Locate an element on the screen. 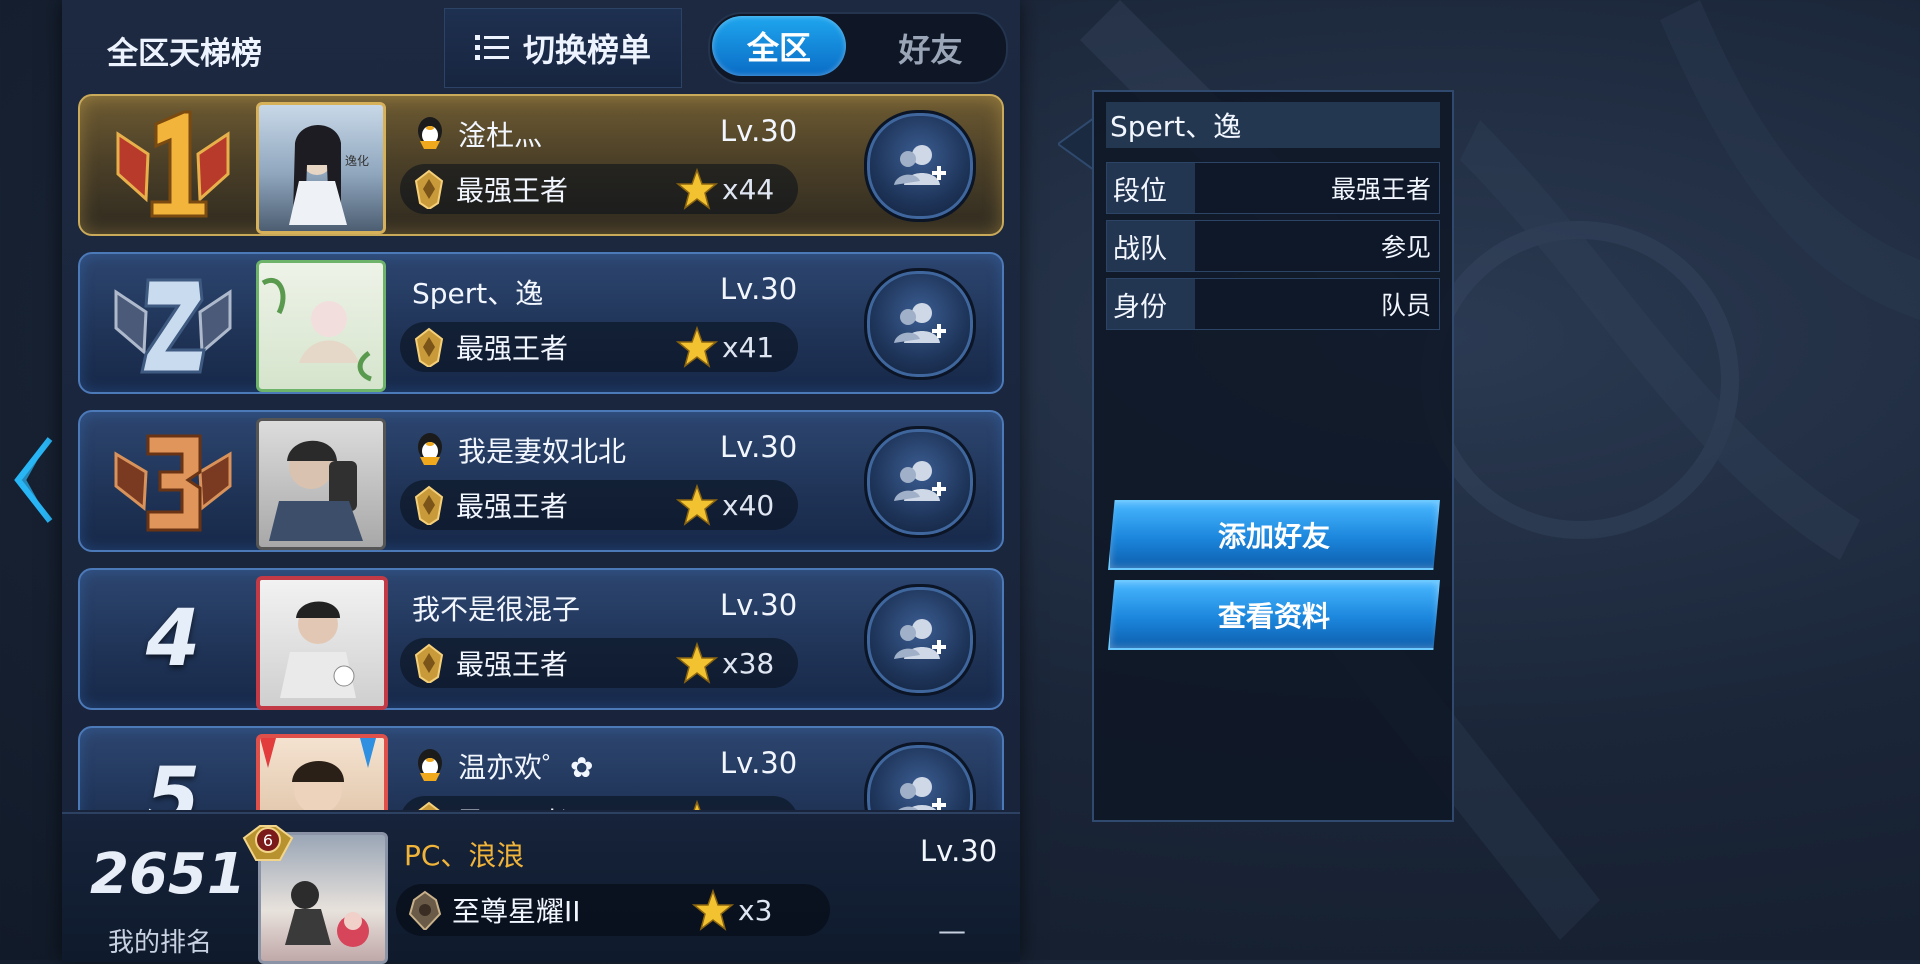 The image size is (1920, 964). ranking-row: 我是妻奴北北 Lv.30 最强王者 x40 is located at coordinates (541, 481).